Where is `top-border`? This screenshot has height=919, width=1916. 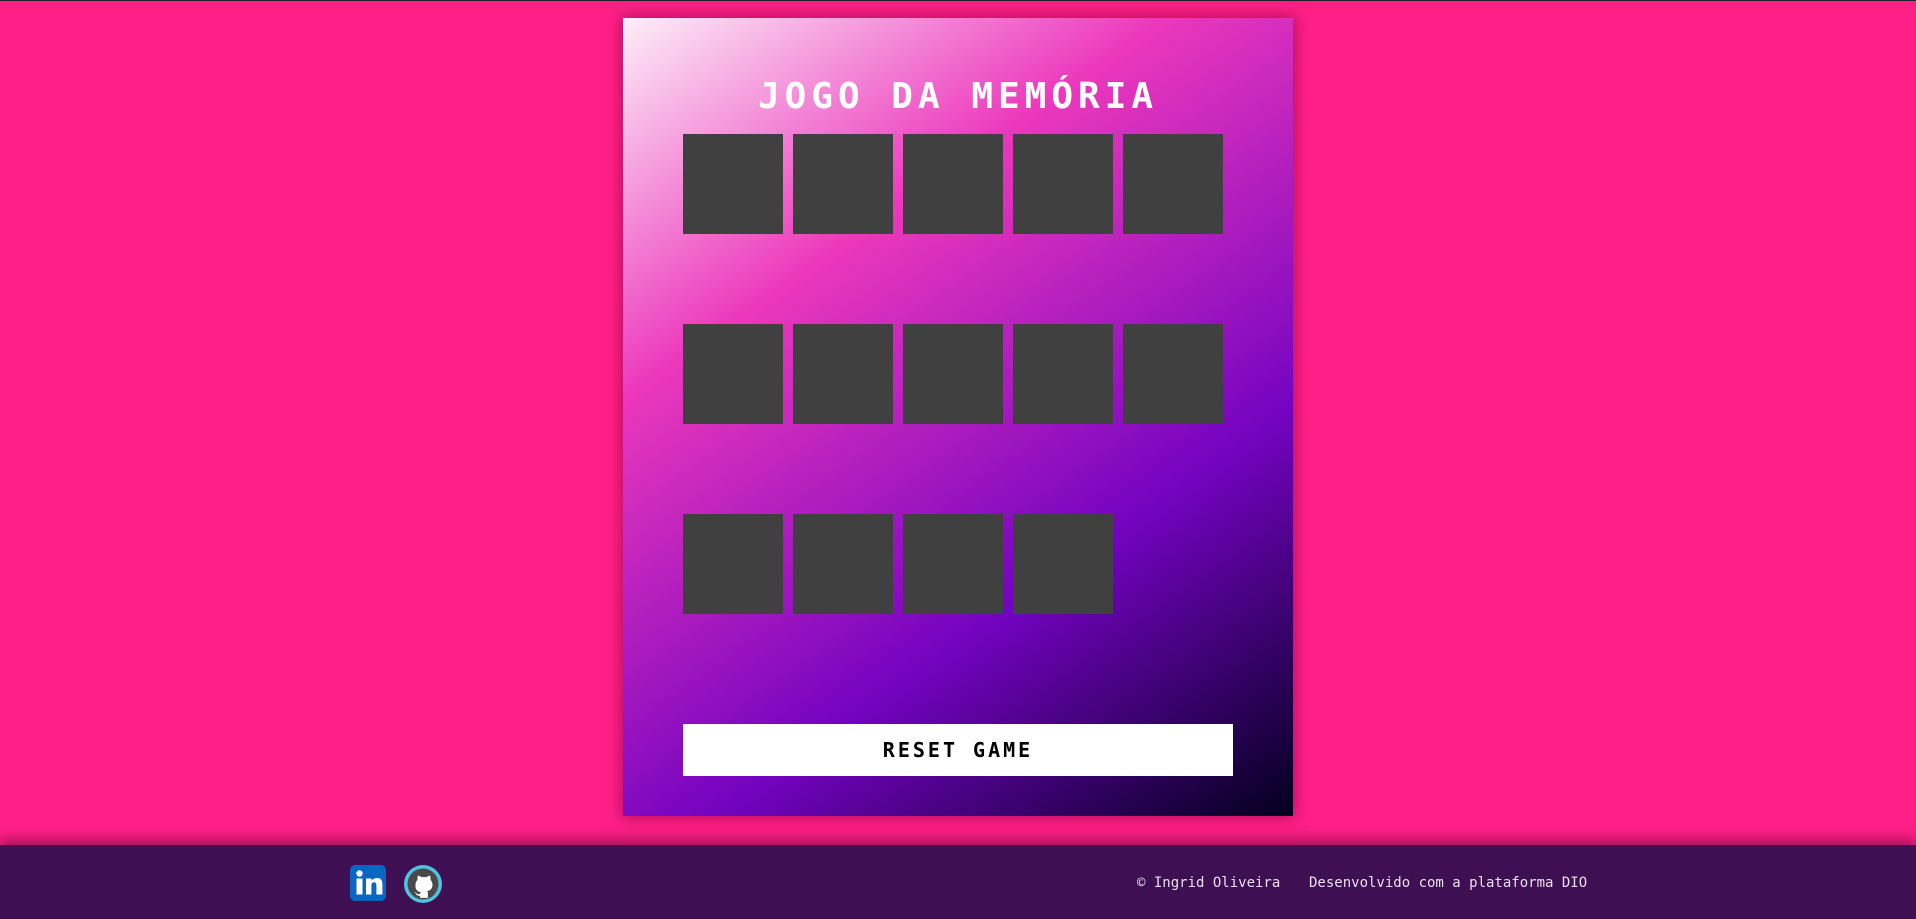
top-border is located at coordinates (958, 0).